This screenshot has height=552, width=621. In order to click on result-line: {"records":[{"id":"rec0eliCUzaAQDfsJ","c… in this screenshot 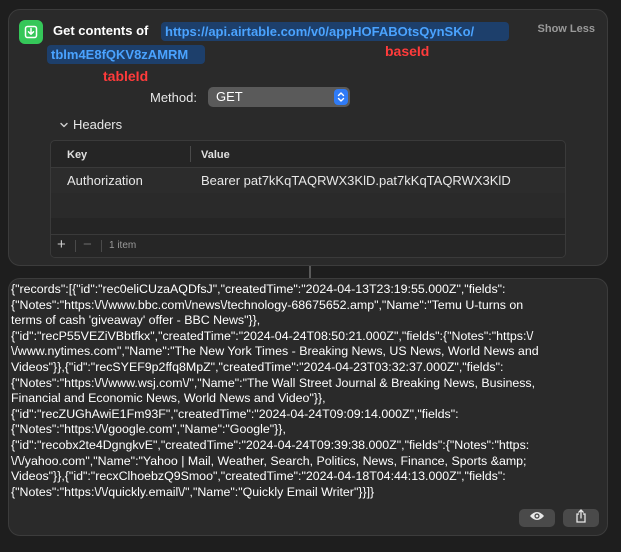, I will do `click(258, 289)`.